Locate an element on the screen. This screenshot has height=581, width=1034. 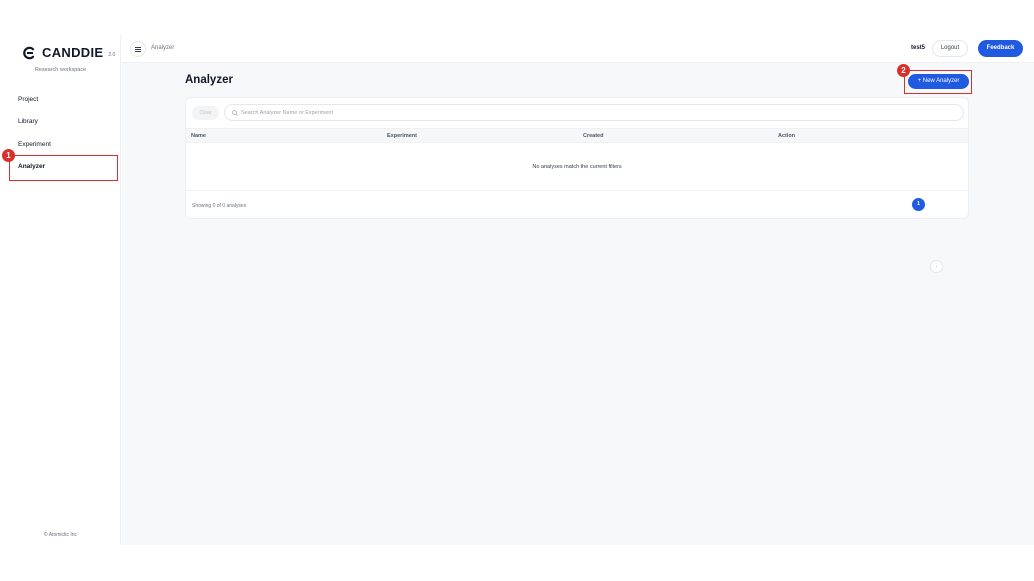
column-header-experiment: Experiment is located at coordinates (402, 136).